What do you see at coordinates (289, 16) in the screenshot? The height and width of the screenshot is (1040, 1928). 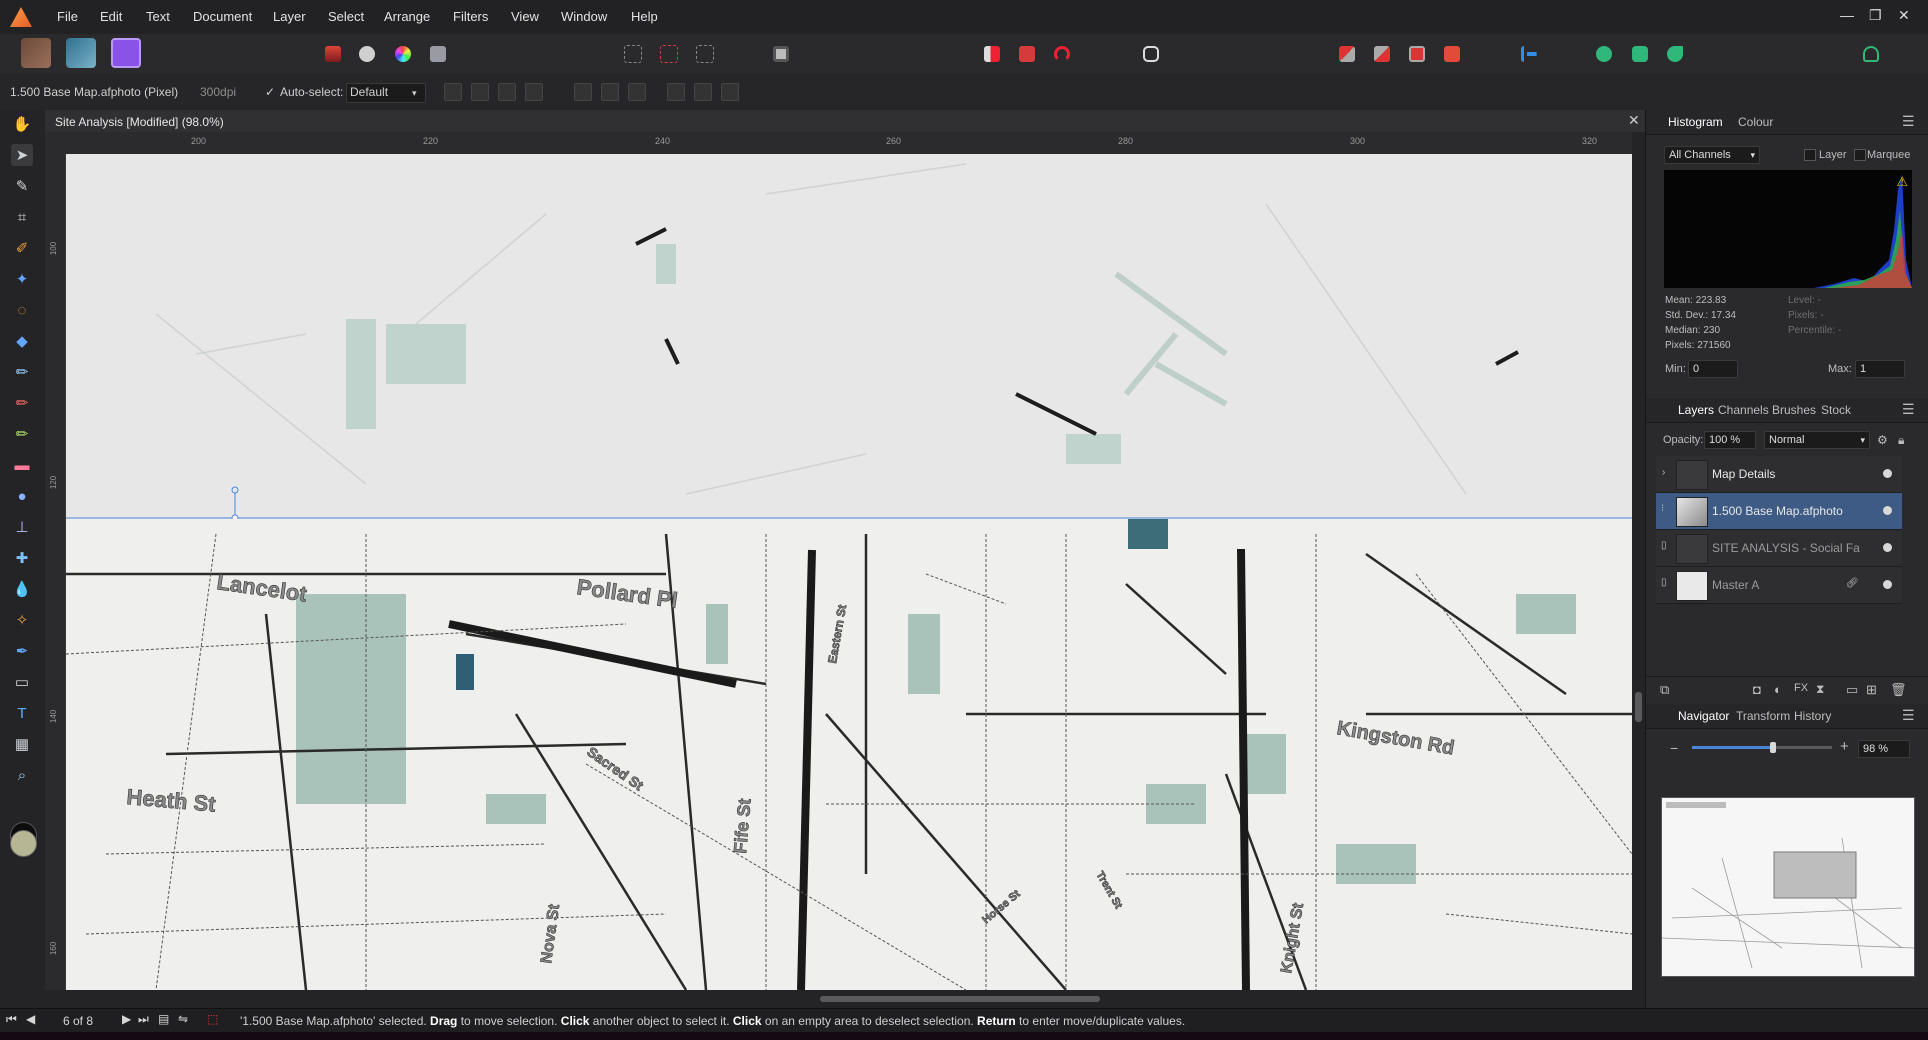 I see `menu-layer: Layer` at bounding box center [289, 16].